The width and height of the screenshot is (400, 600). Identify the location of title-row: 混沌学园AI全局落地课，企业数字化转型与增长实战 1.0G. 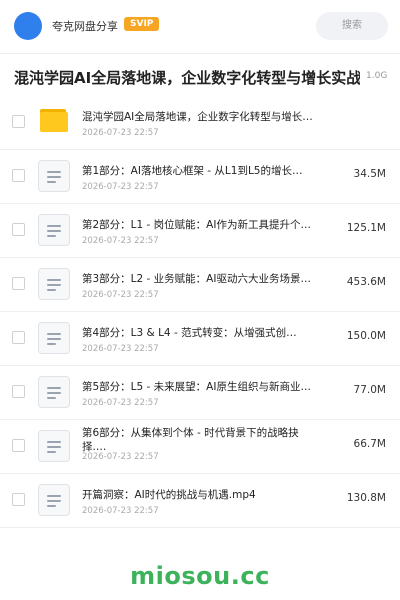
(200, 77).